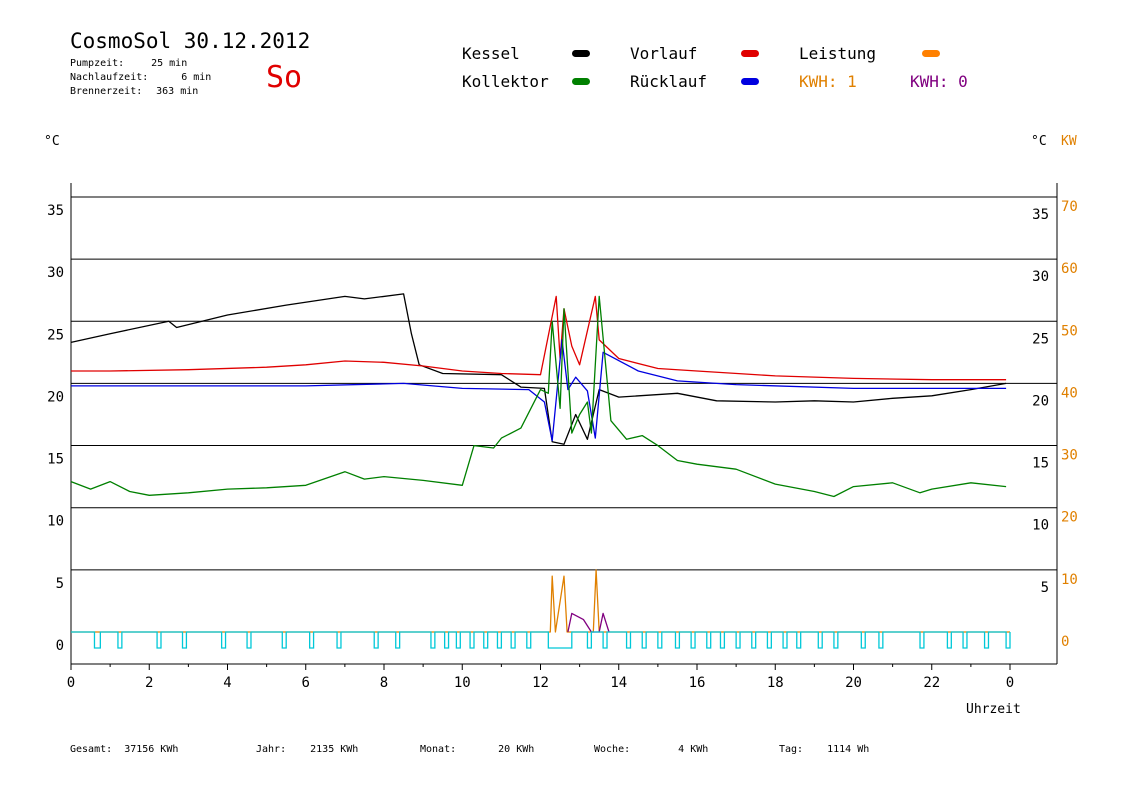  Describe the element at coordinates (541, 640) in the screenshot. I see `pump-pulse-line` at that location.